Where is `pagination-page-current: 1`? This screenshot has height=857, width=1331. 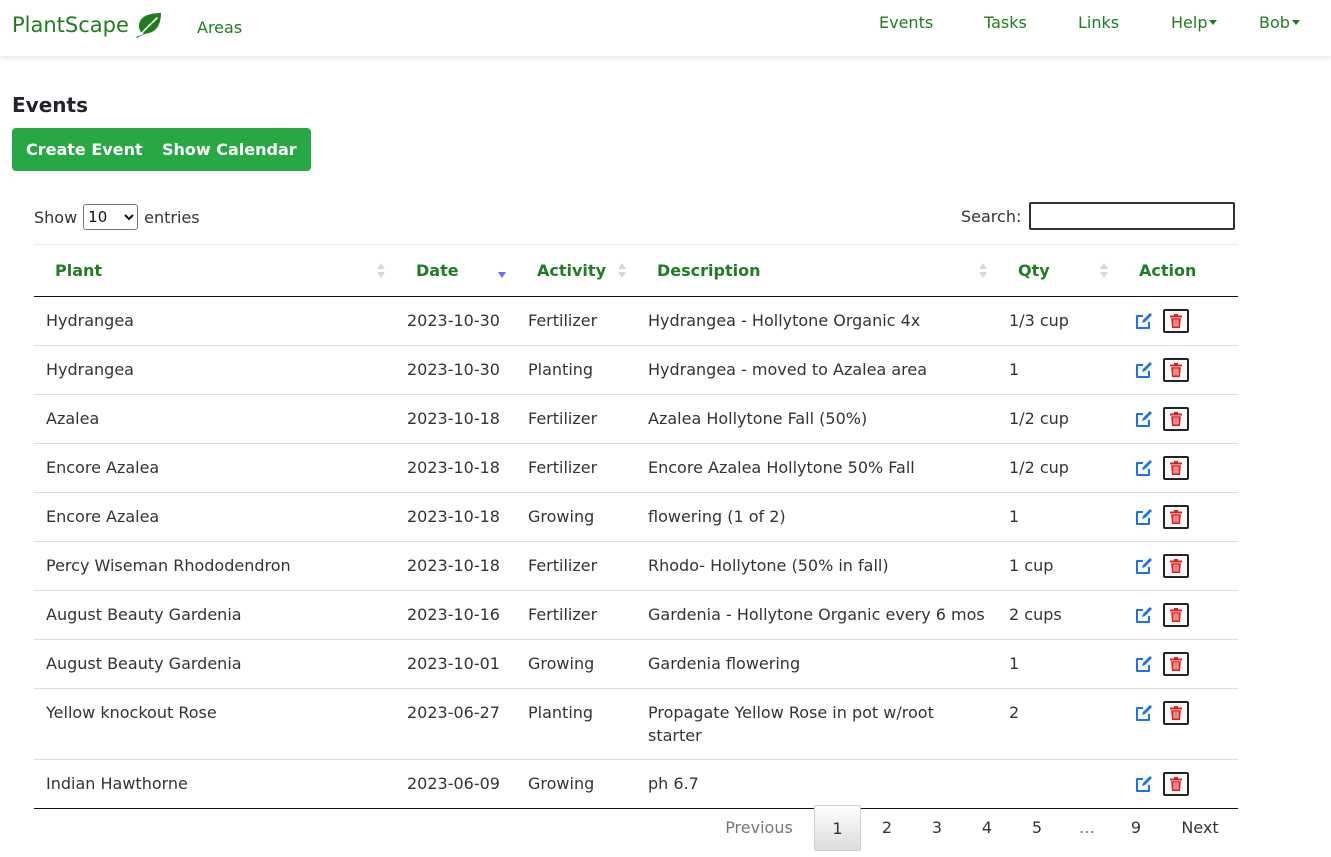
pagination-page-current: 1 is located at coordinates (837, 828).